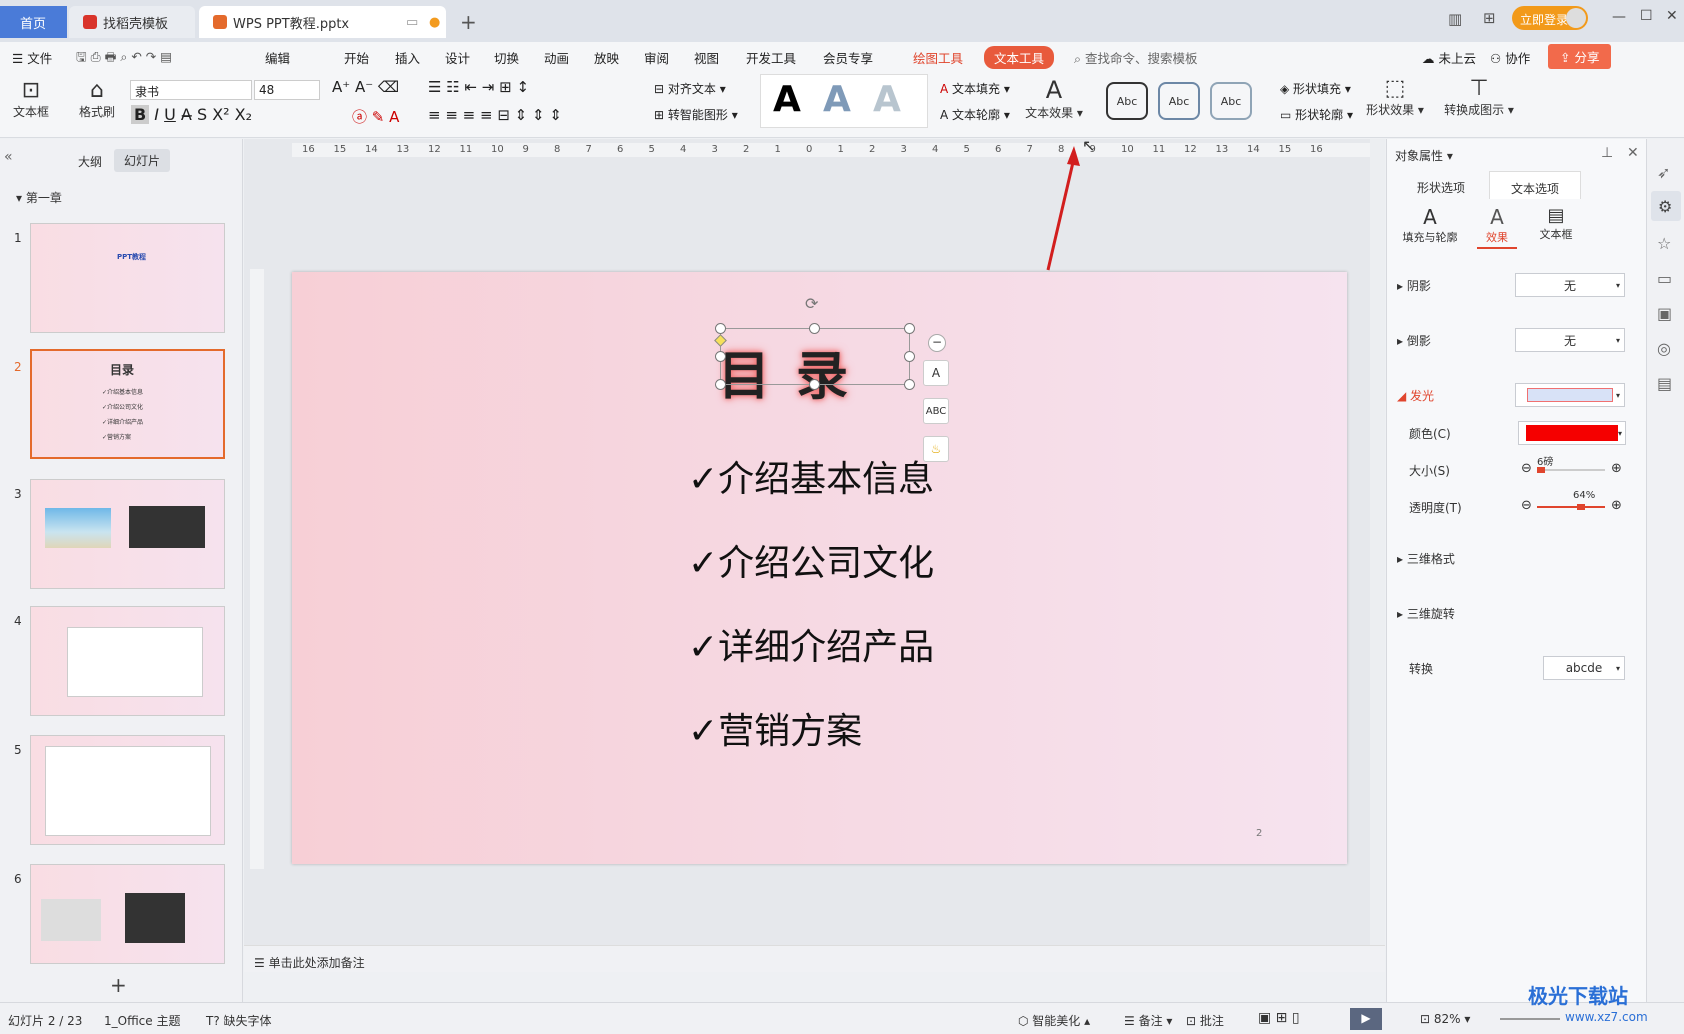 This screenshot has height=1034, width=1684. What do you see at coordinates (191, 90) in the screenshot?
I see `font-select: 隶书` at bounding box center [191, 90].